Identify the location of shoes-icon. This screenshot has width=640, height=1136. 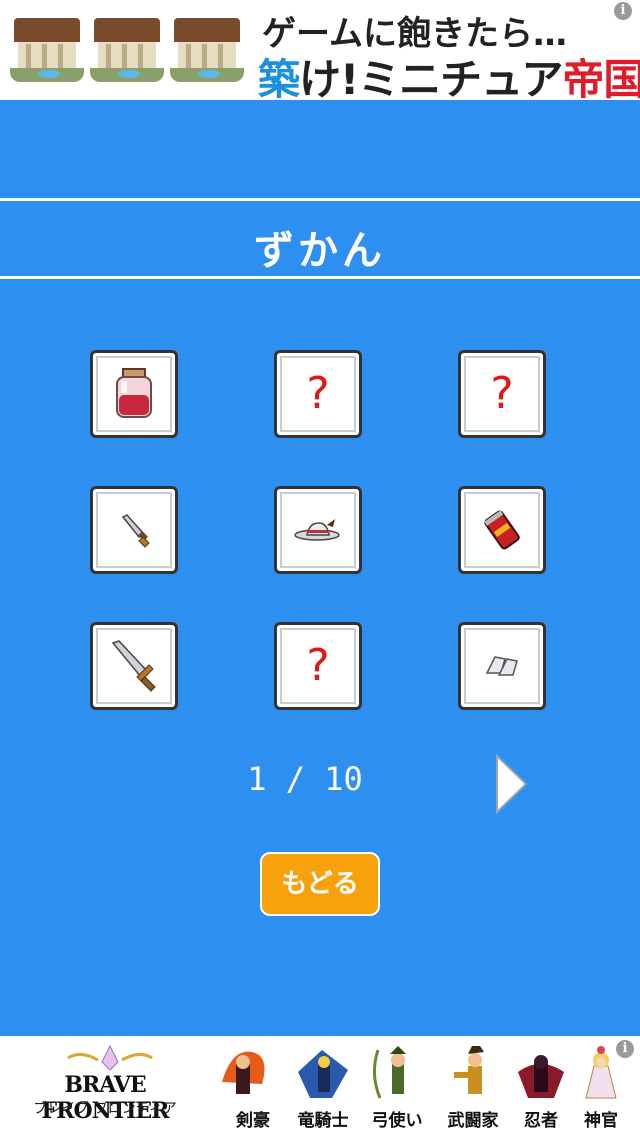
(501, 666).